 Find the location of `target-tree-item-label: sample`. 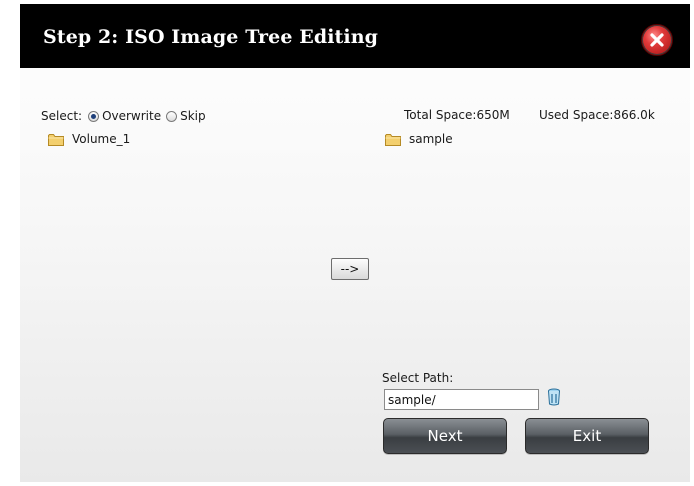

target-tree-item-label: sample is located at coordinates (431, 139).